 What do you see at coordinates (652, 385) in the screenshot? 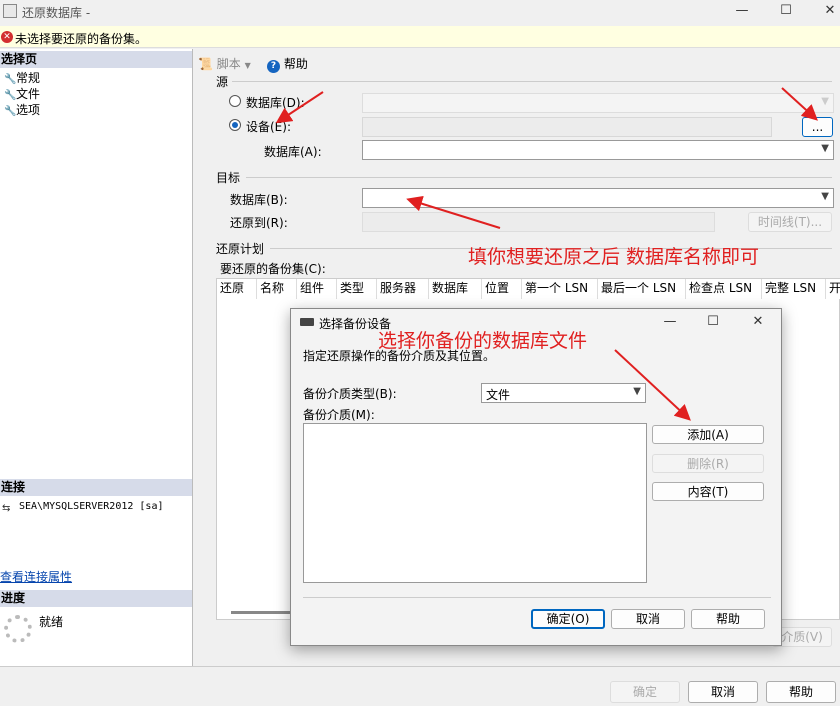
I see `arrow-to-add-button` at bounding box center [652, 385].